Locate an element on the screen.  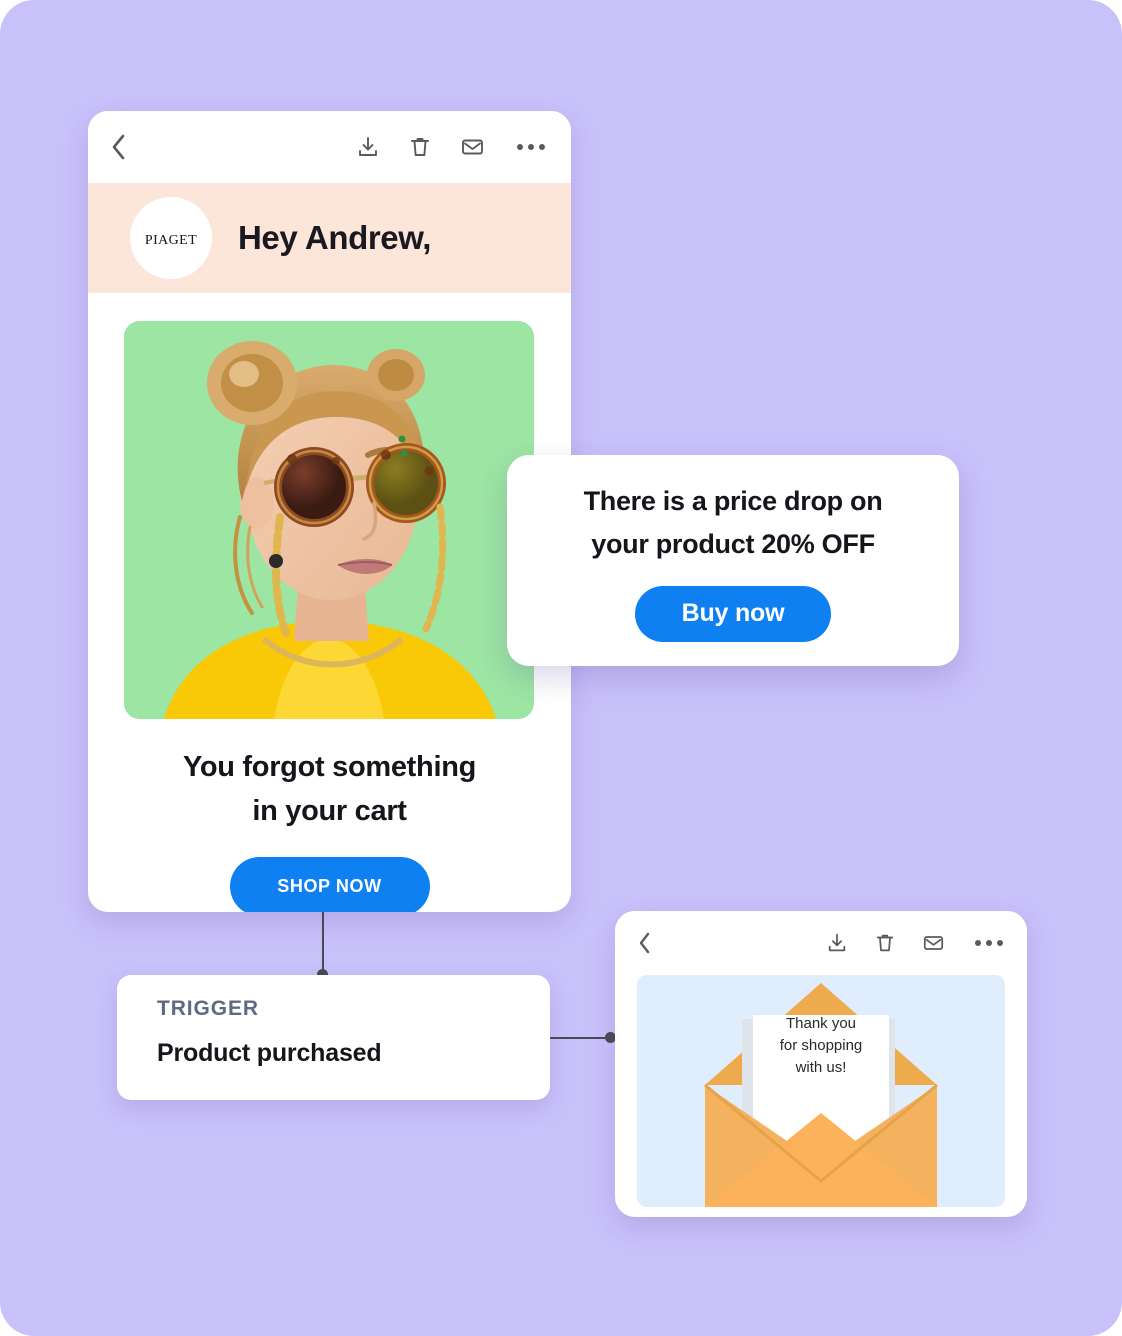
connector-line-vertical is located at coordinates (323, 943).